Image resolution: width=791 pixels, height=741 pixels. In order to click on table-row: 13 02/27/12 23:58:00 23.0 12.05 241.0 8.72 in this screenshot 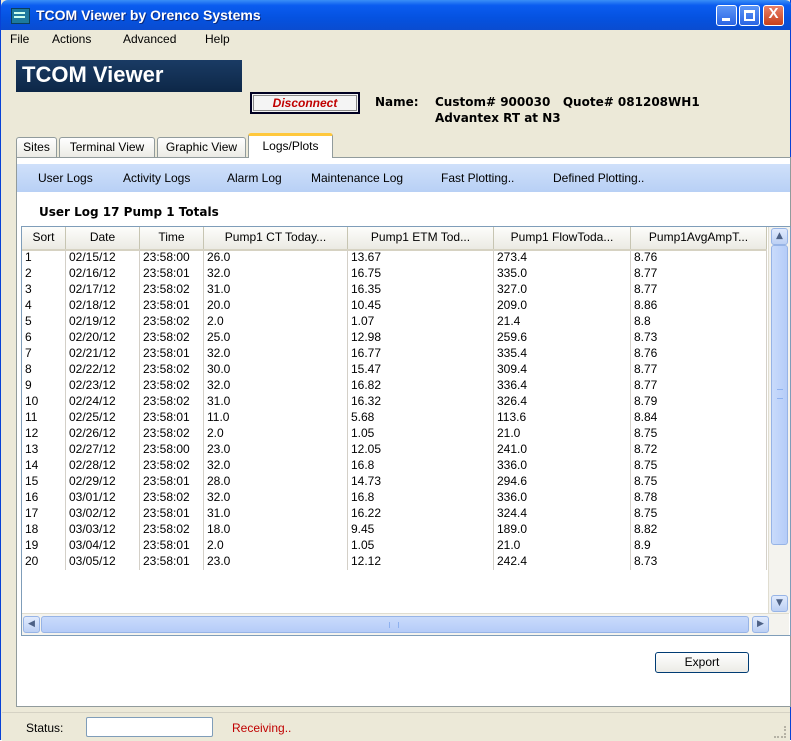, I will do `click(394, 450)`.